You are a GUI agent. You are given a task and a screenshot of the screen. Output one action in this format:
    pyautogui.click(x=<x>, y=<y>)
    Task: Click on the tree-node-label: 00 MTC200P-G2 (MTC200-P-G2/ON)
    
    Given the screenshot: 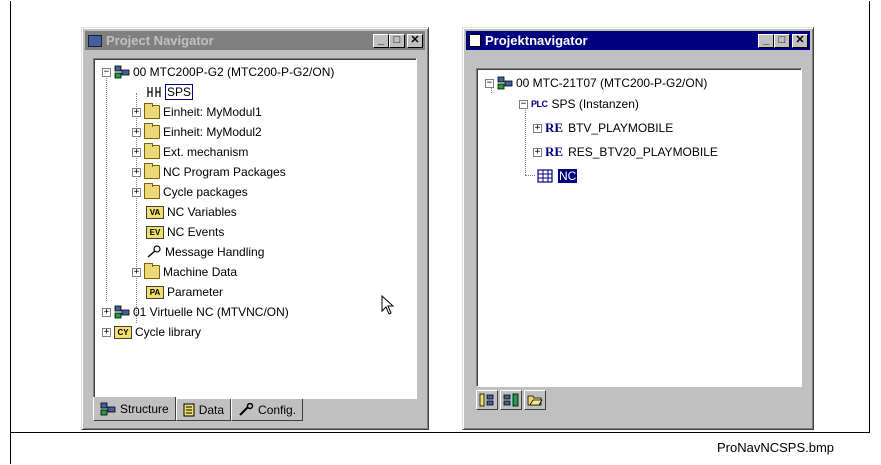 What is the action you would take?
    pyautogui.click(x=234, y=72)
    